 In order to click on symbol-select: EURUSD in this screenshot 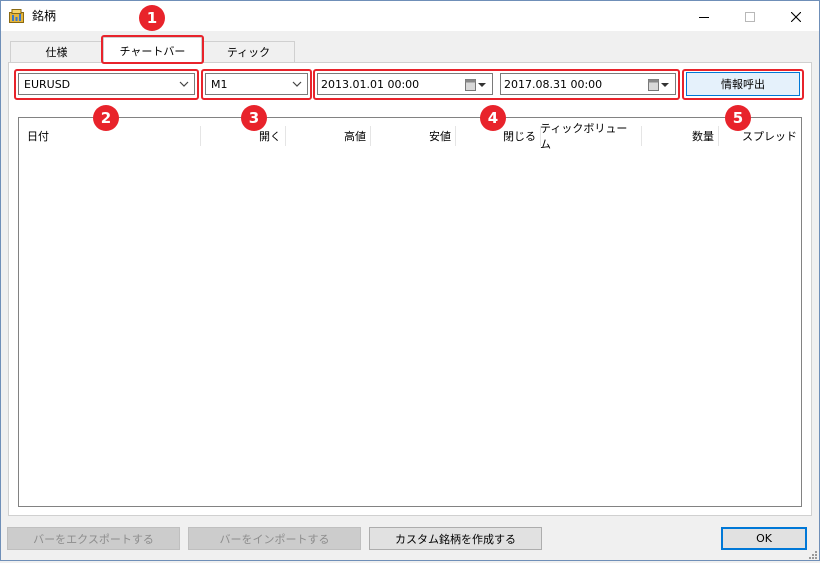, I will do `click(106, 84)`.